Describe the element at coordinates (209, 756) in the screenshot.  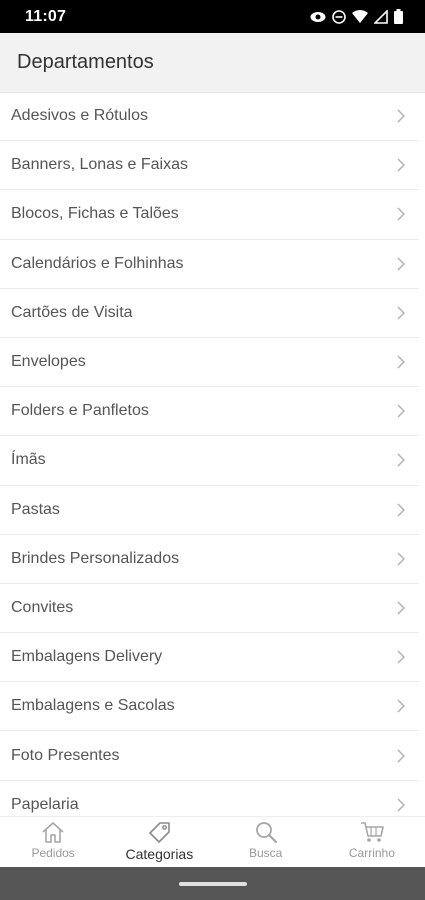
I see `list-item: Foto Presentes` at that location.